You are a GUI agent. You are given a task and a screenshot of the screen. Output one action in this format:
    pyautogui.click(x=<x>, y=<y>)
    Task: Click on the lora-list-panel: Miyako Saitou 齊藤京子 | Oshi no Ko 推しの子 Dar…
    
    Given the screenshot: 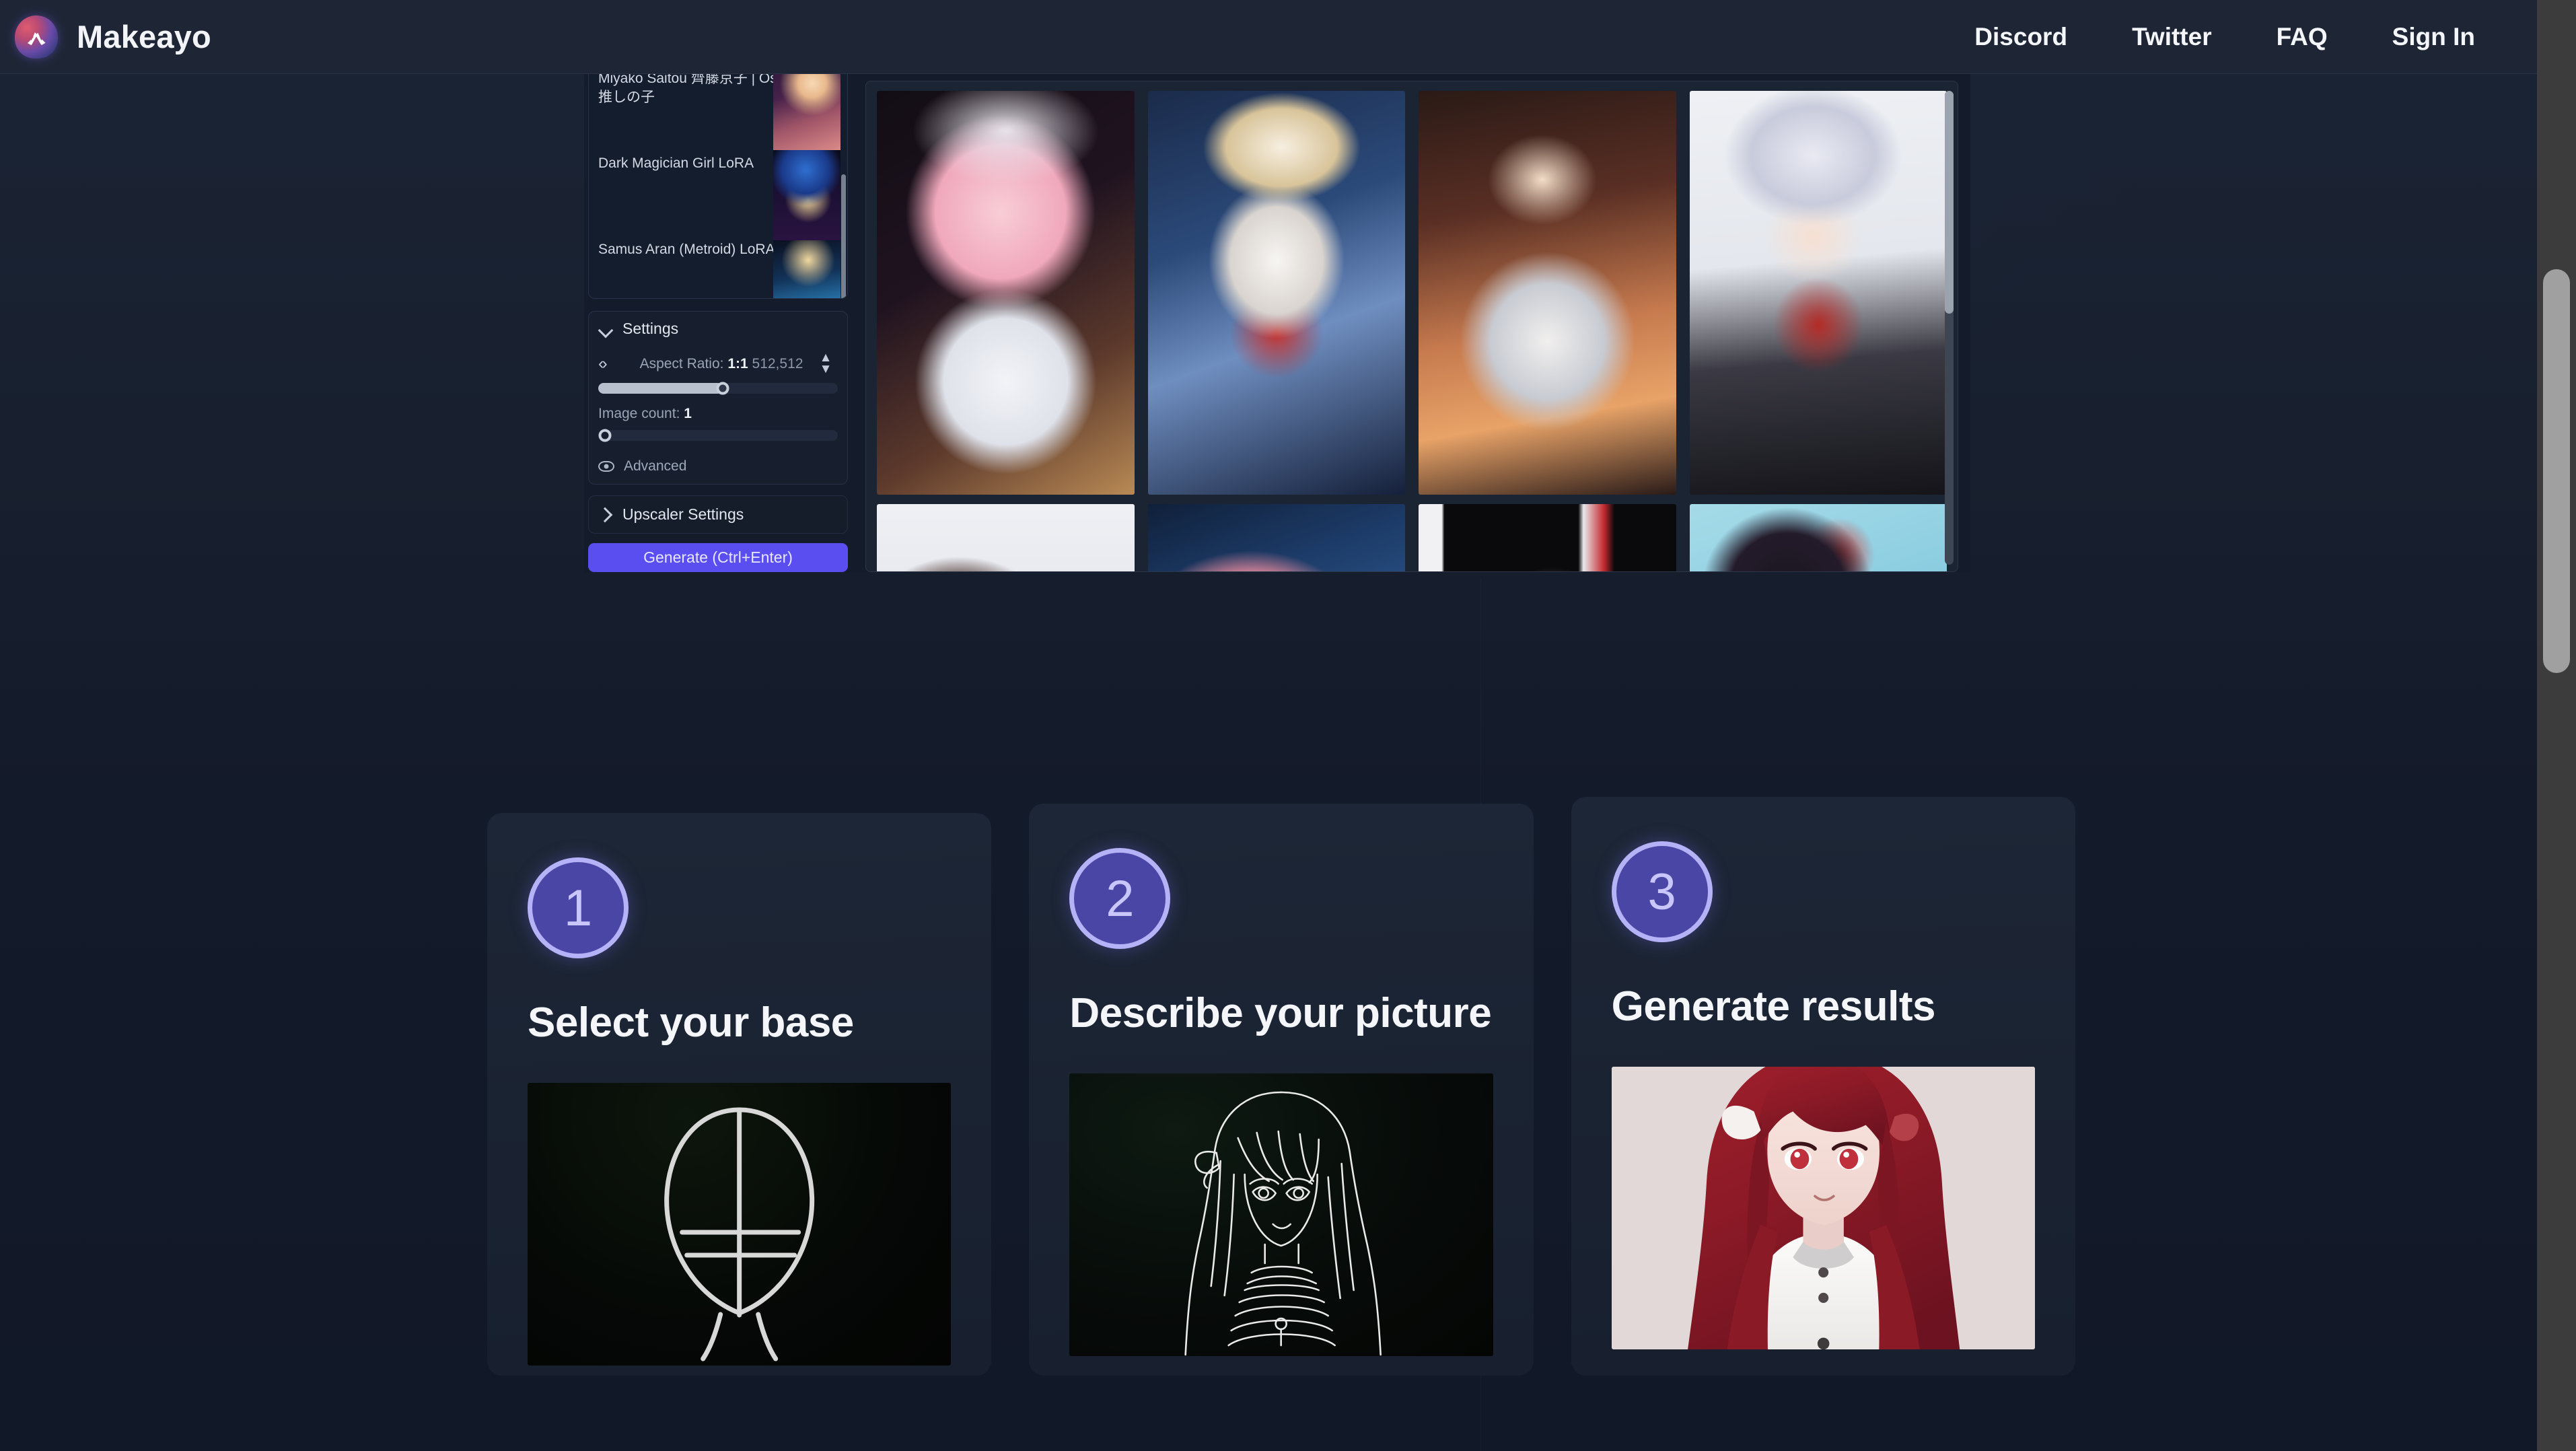 What is the action you would take?
    pyautogui.click(x=718, y=186)
    